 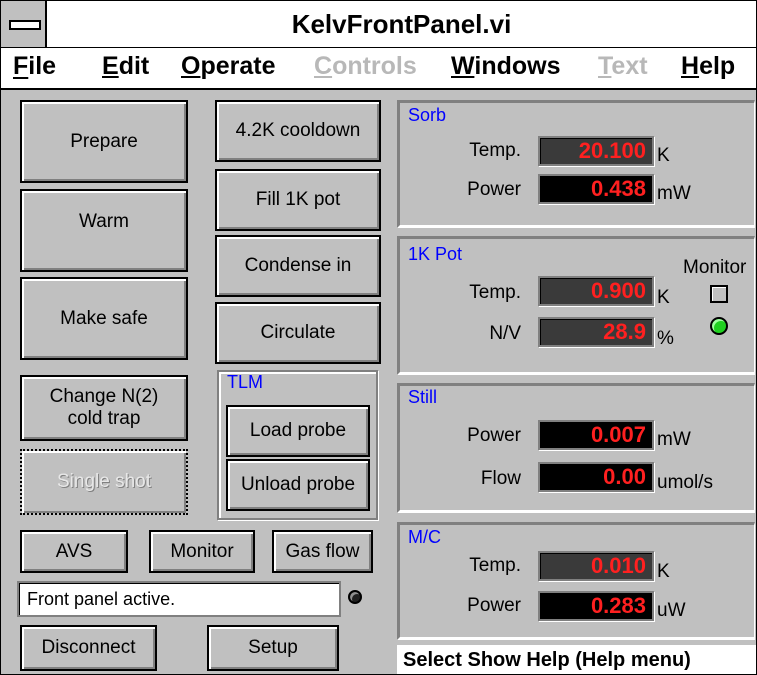 I want to click on tlm-label: TLM, so click(x=245, y=382).